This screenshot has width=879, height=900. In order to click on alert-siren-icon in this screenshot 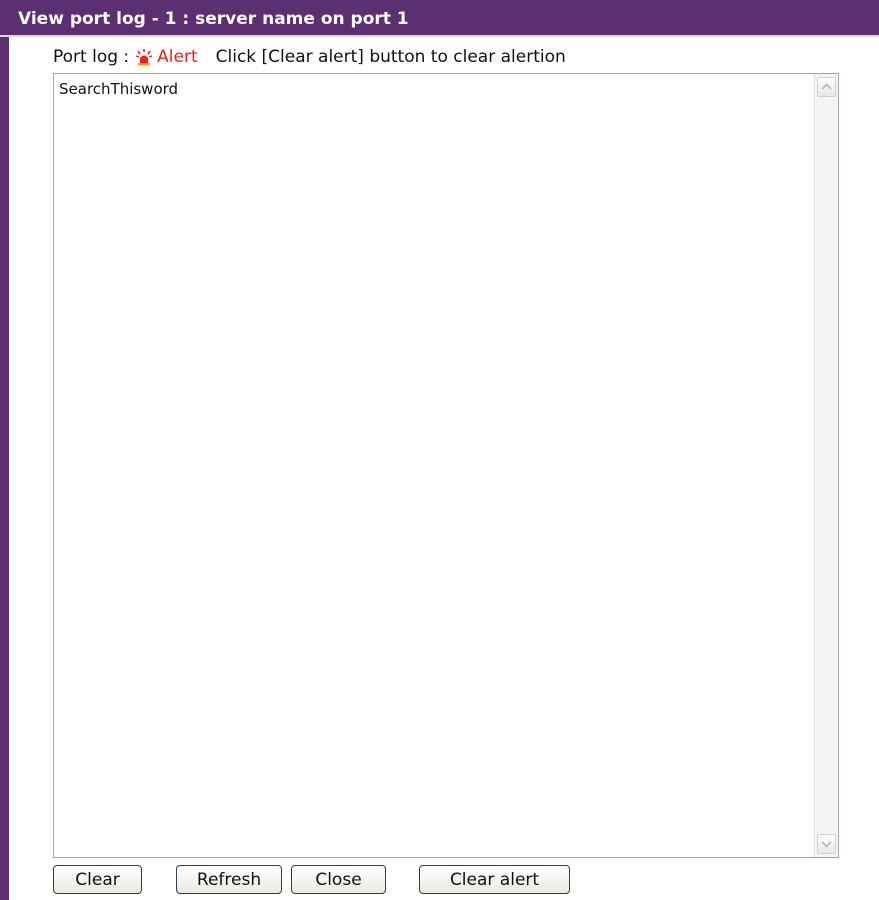, I will do `click(144, 57)`.